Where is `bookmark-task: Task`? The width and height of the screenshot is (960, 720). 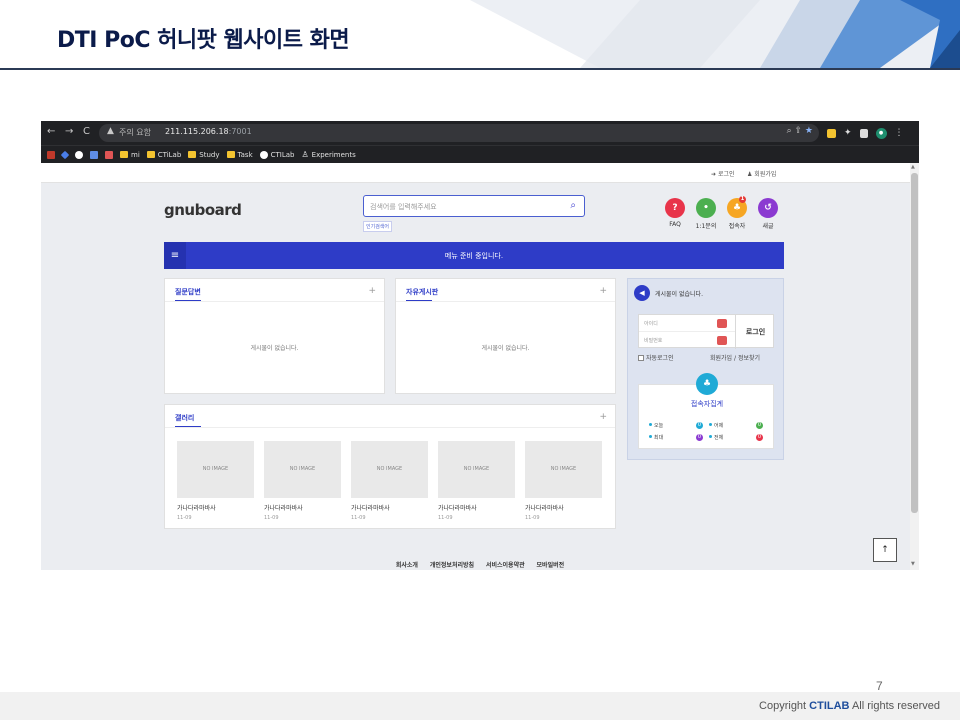 bookmark-task: Task is located at coordinates (239, 155).